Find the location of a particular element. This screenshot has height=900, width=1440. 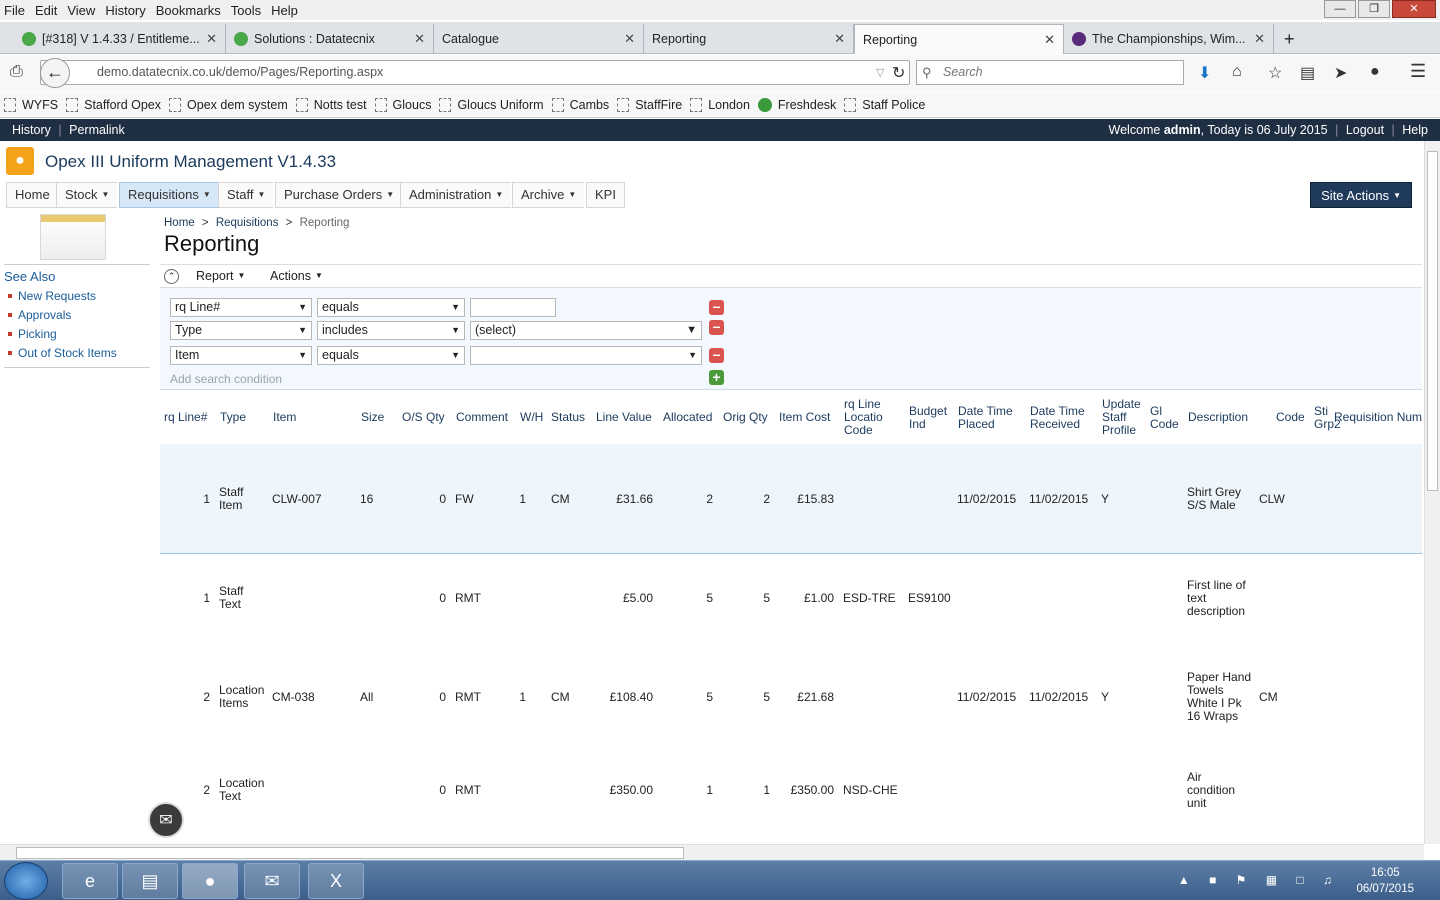

back-button-icon: ← is located at coordinates (55, 73).